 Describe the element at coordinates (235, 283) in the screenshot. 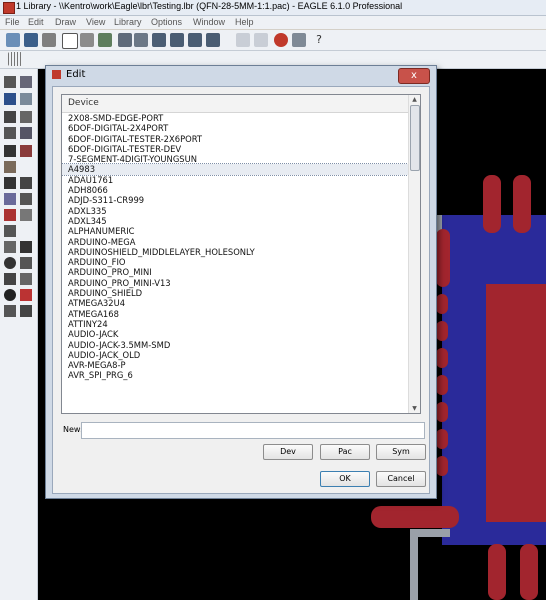

I see `device-list-item: ARDUINO_PRO_MINI-V13` at that location.